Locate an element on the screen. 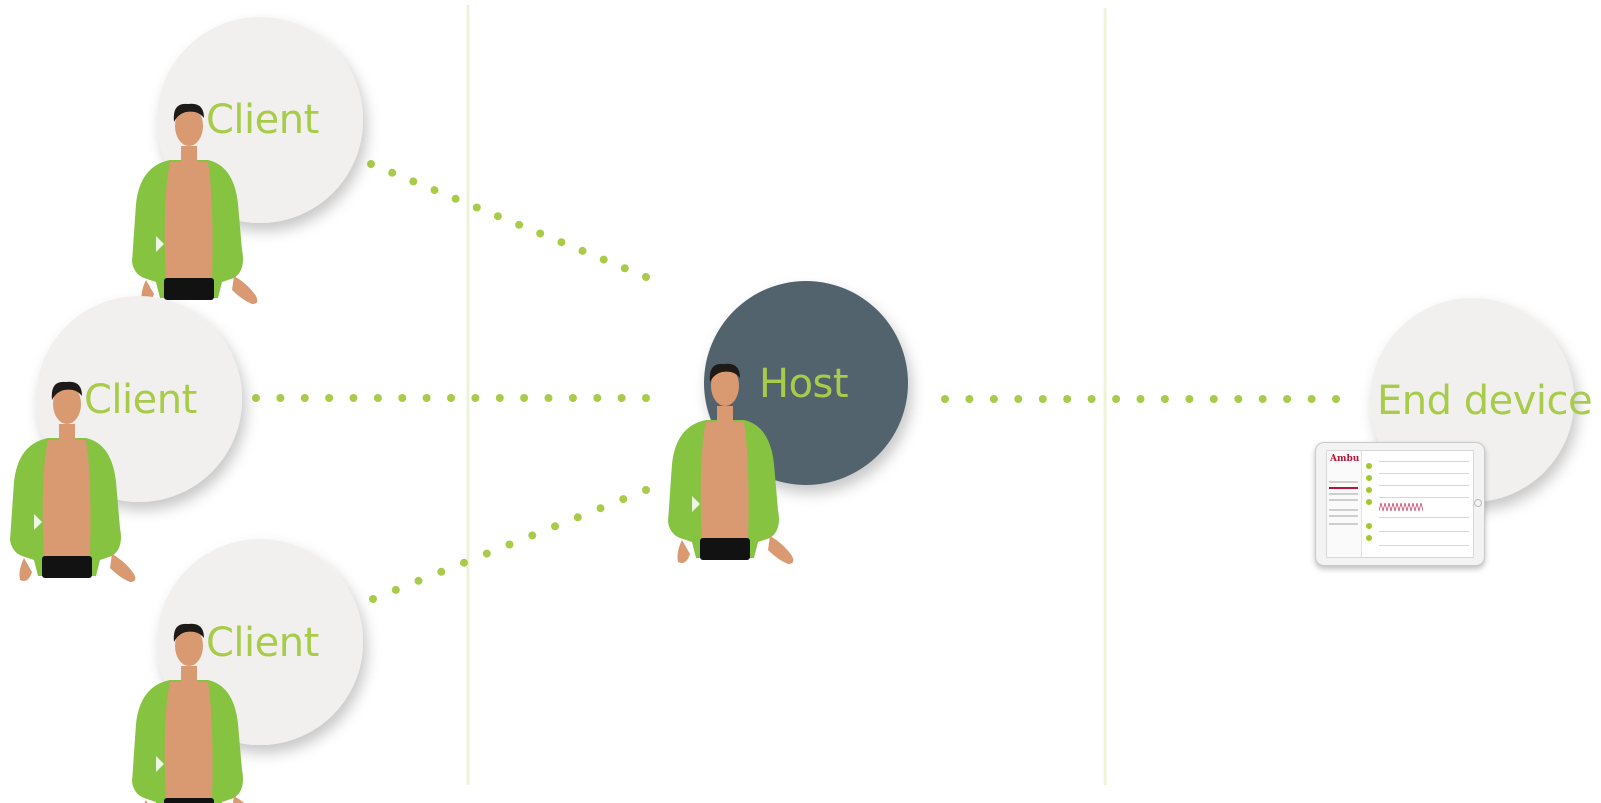 The height and width of the screenshot is (803, 1601). client-node-middle is located at coordinates (126, 439).